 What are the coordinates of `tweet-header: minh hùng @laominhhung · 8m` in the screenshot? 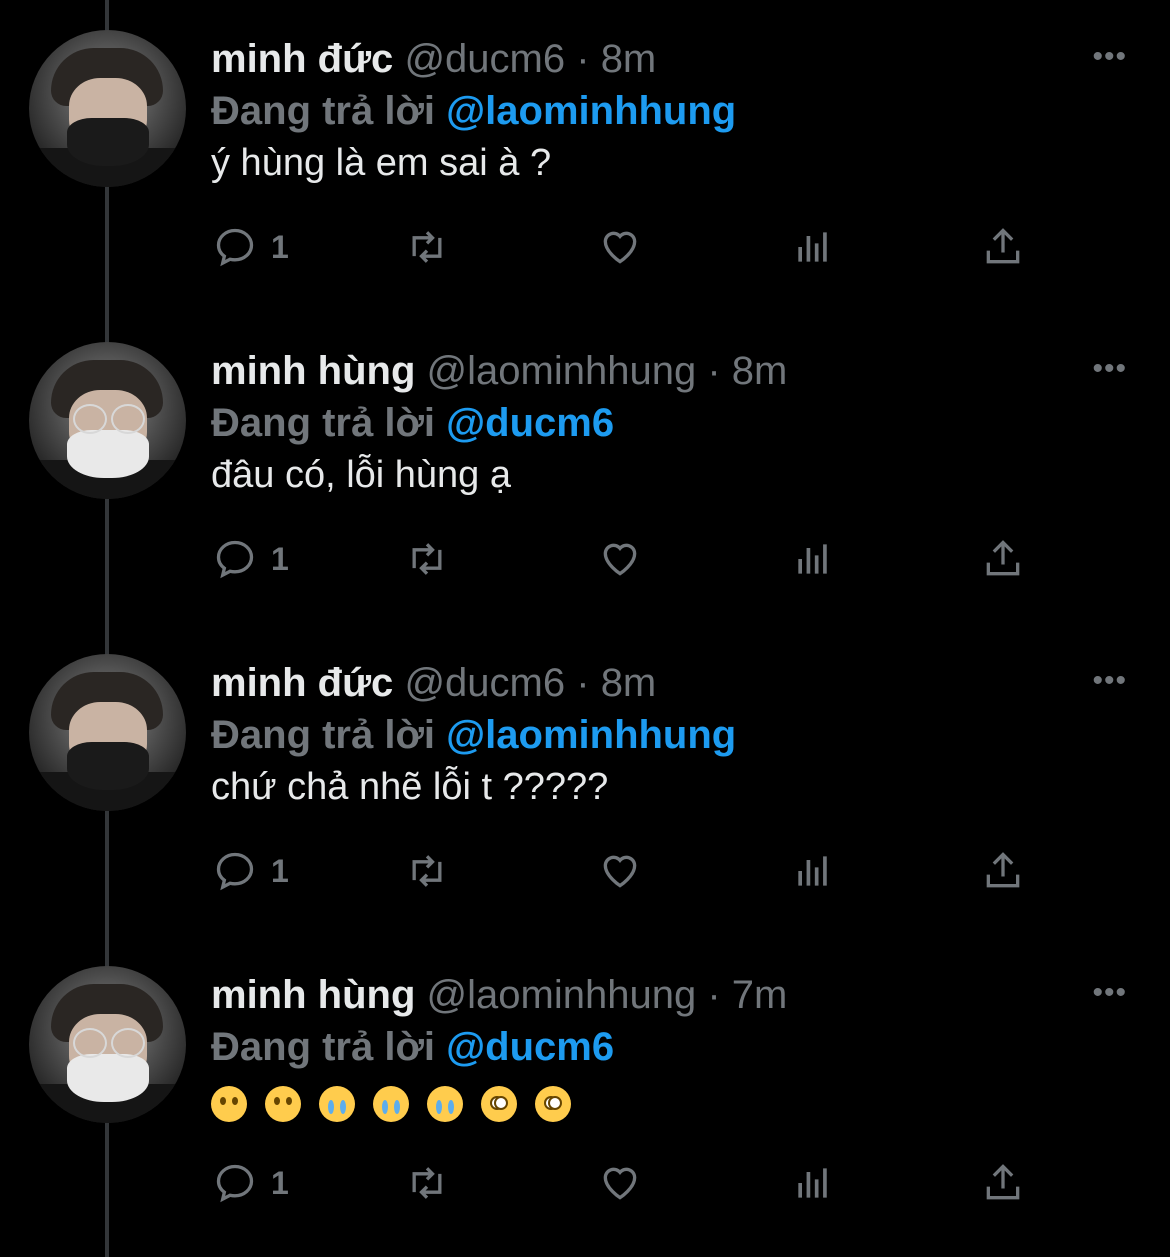 It's located at (499, 371).